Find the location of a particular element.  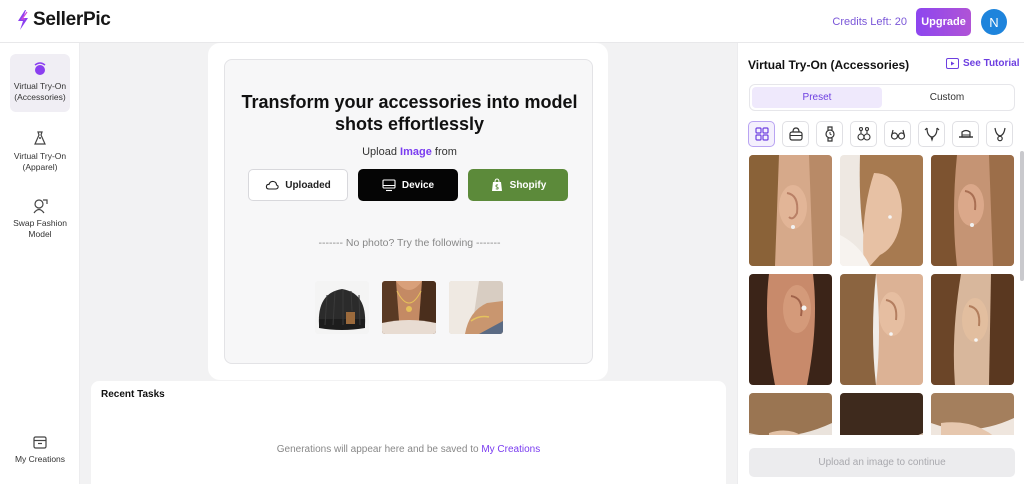

apparel-icon is located at coordinates (40, 138).